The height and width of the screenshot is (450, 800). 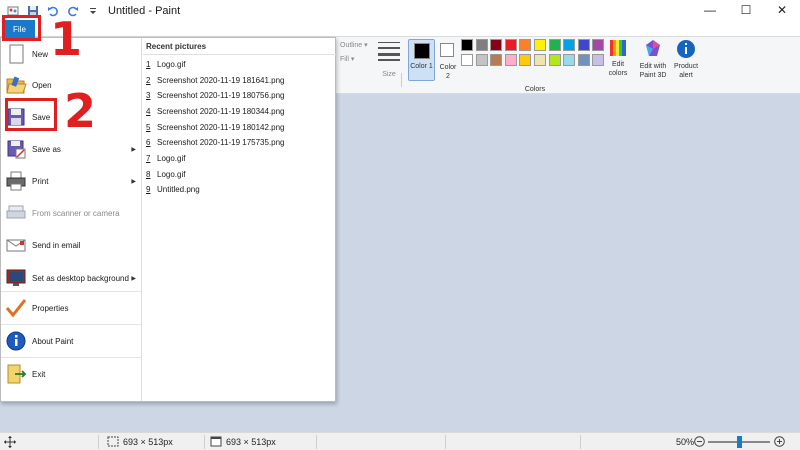 I want to click on recent-item-number: 8, so click(x=148, y=174).